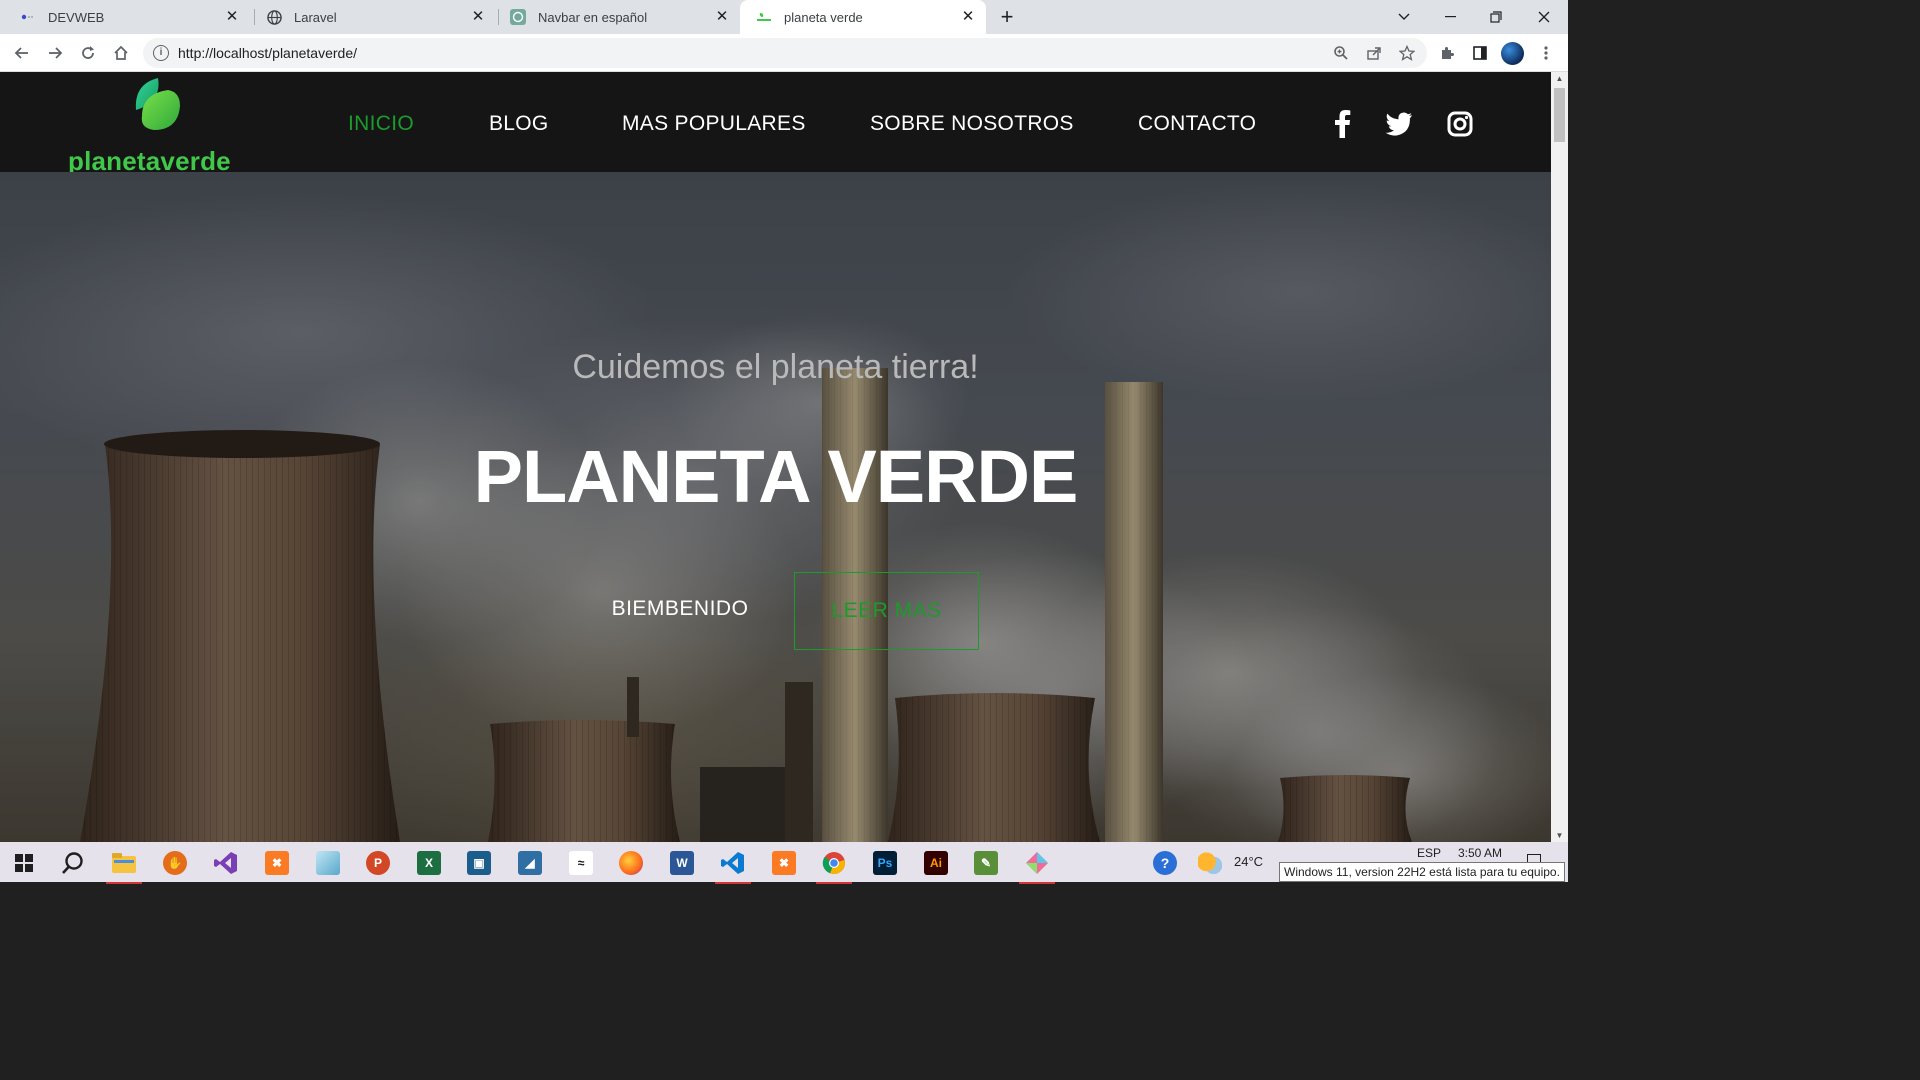 The image size is (1920, 1080). I want to click on virtualbox-icon: ▣, so click(479, 863).